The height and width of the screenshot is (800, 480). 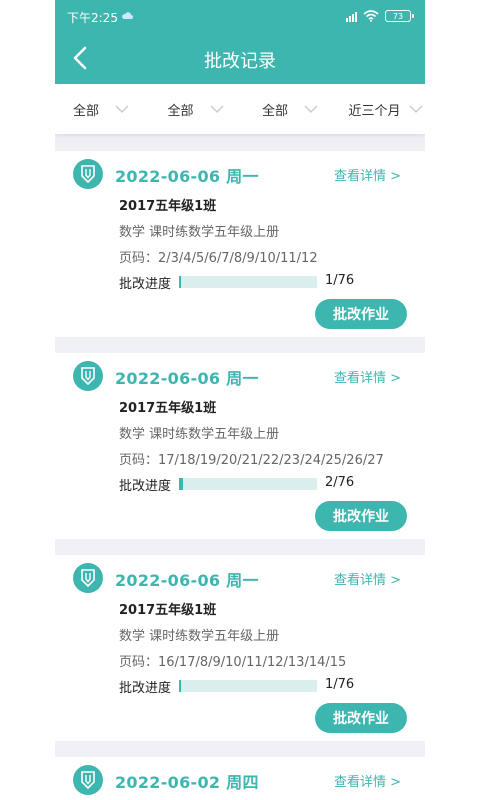 What do you see at coordinates (351, 16) in the screenshot?
I see `signal-icon` at bounding box center [351, 16].